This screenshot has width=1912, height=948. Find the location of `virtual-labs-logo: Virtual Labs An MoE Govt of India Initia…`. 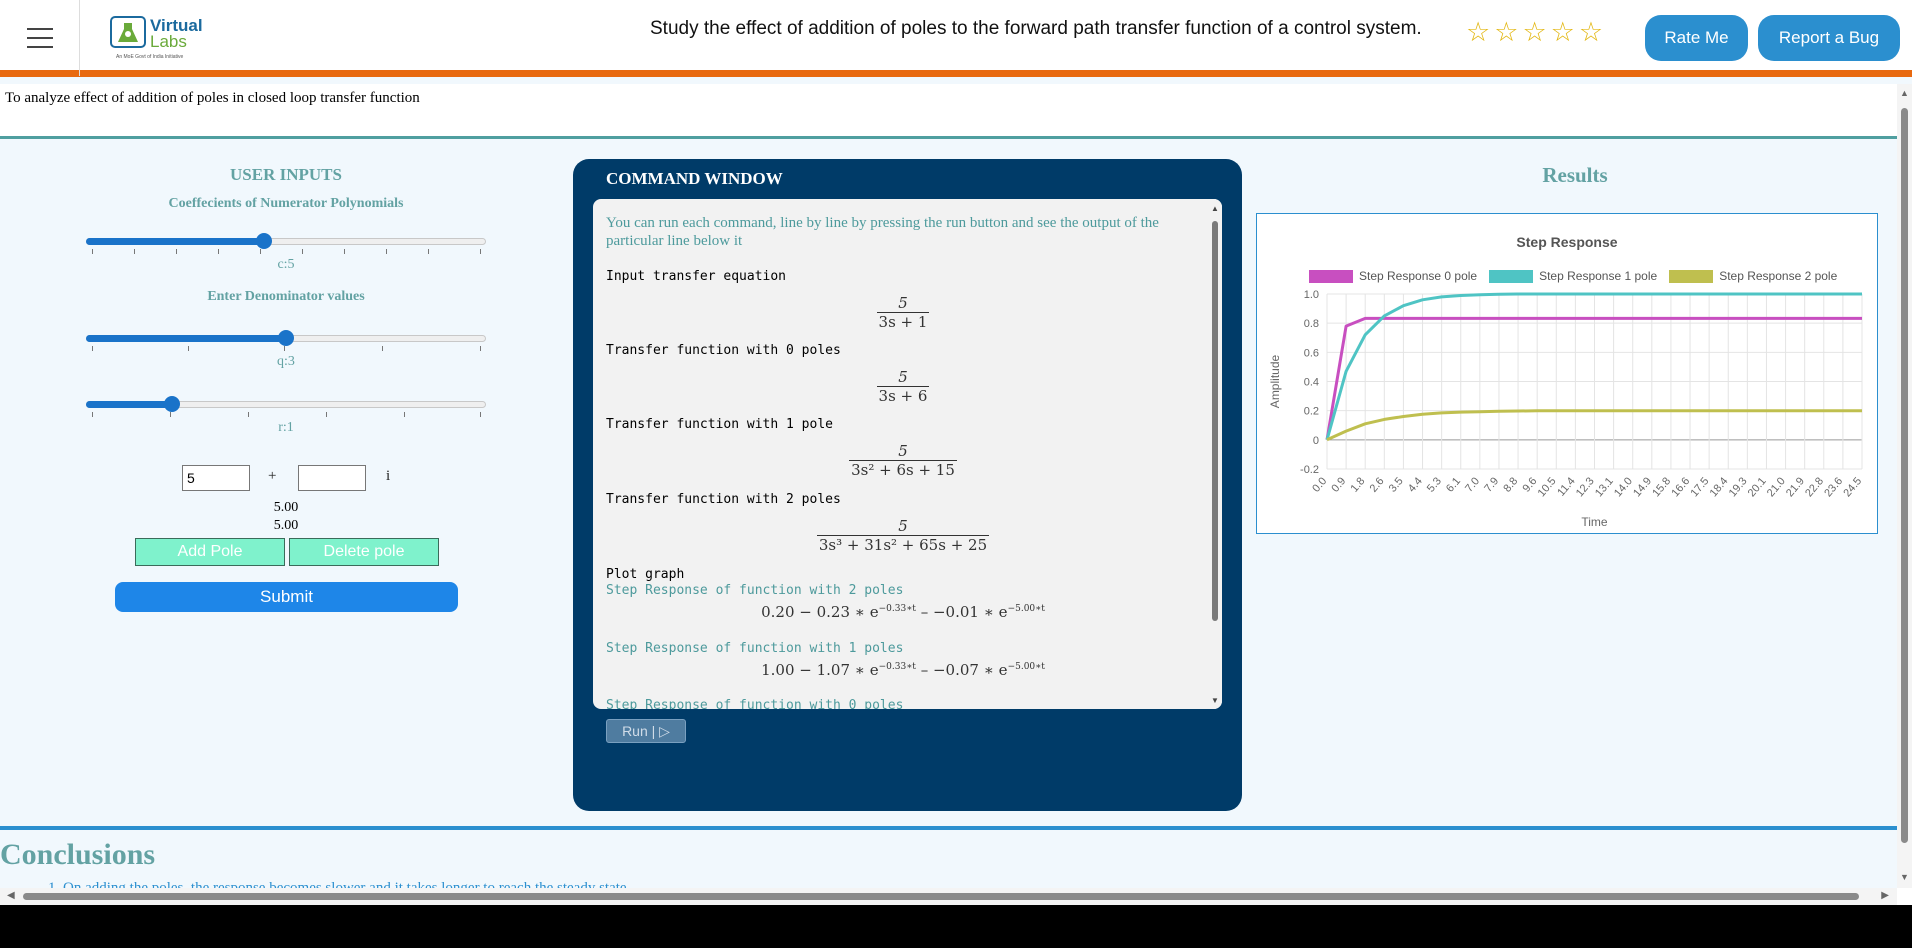

virtual-labs-logo: Virtual Labs An MoE Govt of India Initia… is located at coordinates (158, 37).